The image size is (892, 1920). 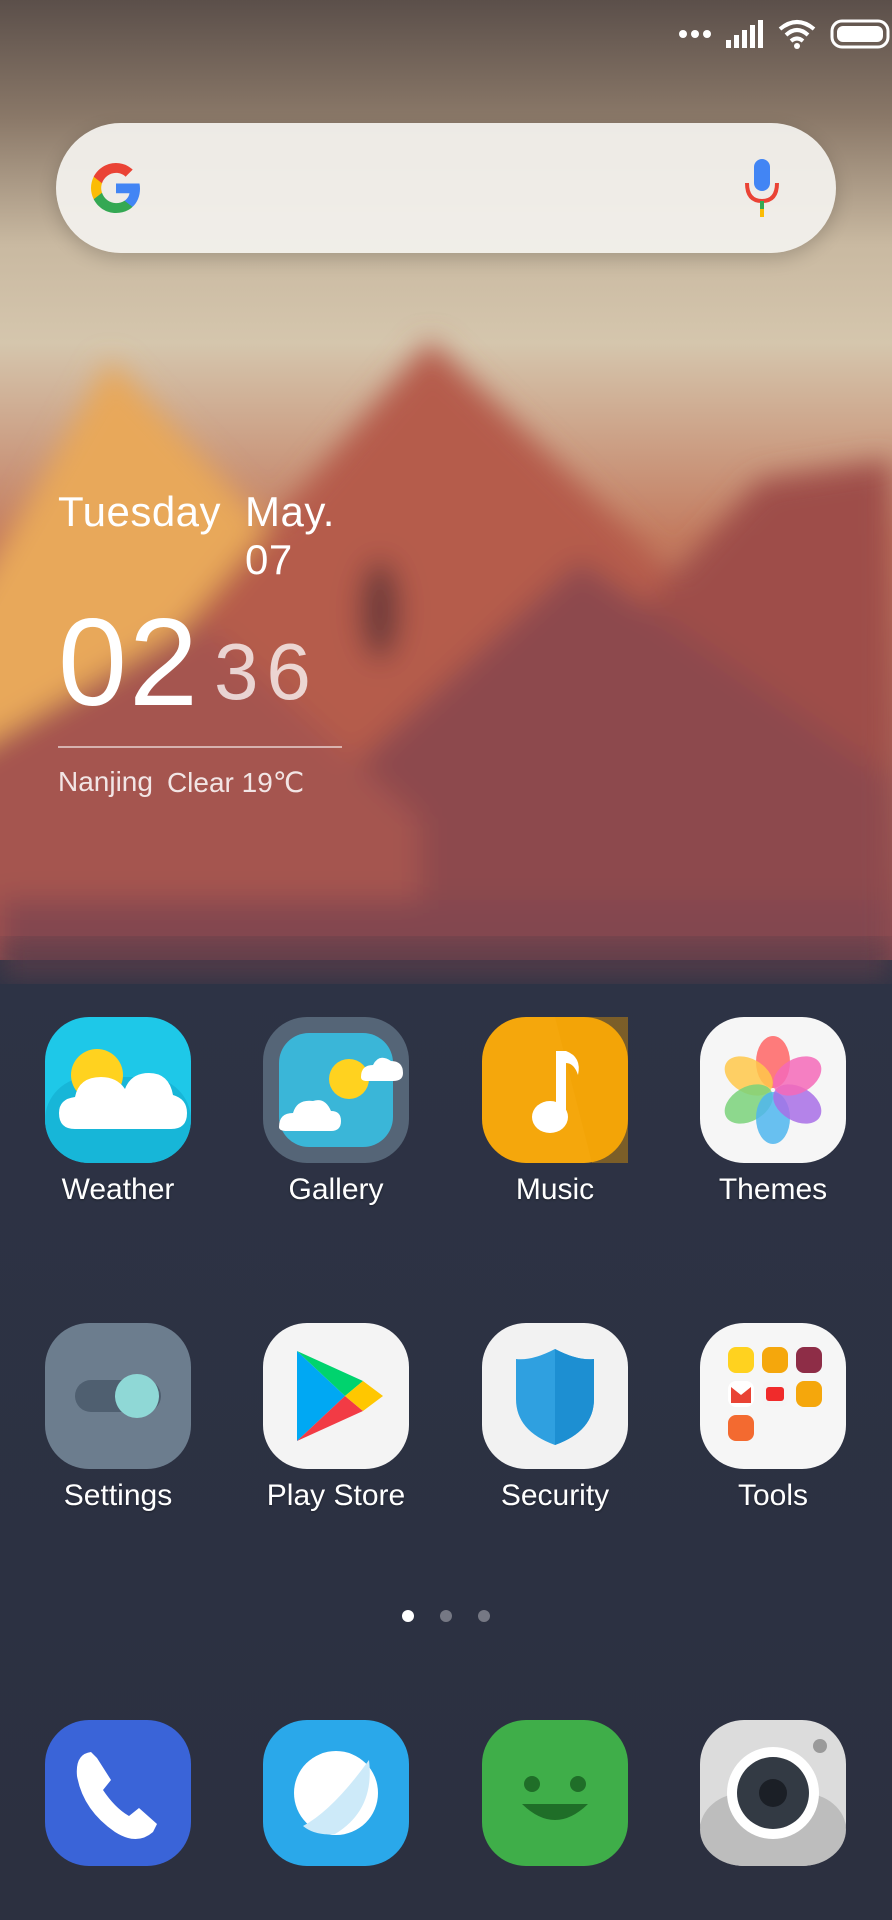 I want to click on app-label: Play Store, so click(x=336, y=1495).